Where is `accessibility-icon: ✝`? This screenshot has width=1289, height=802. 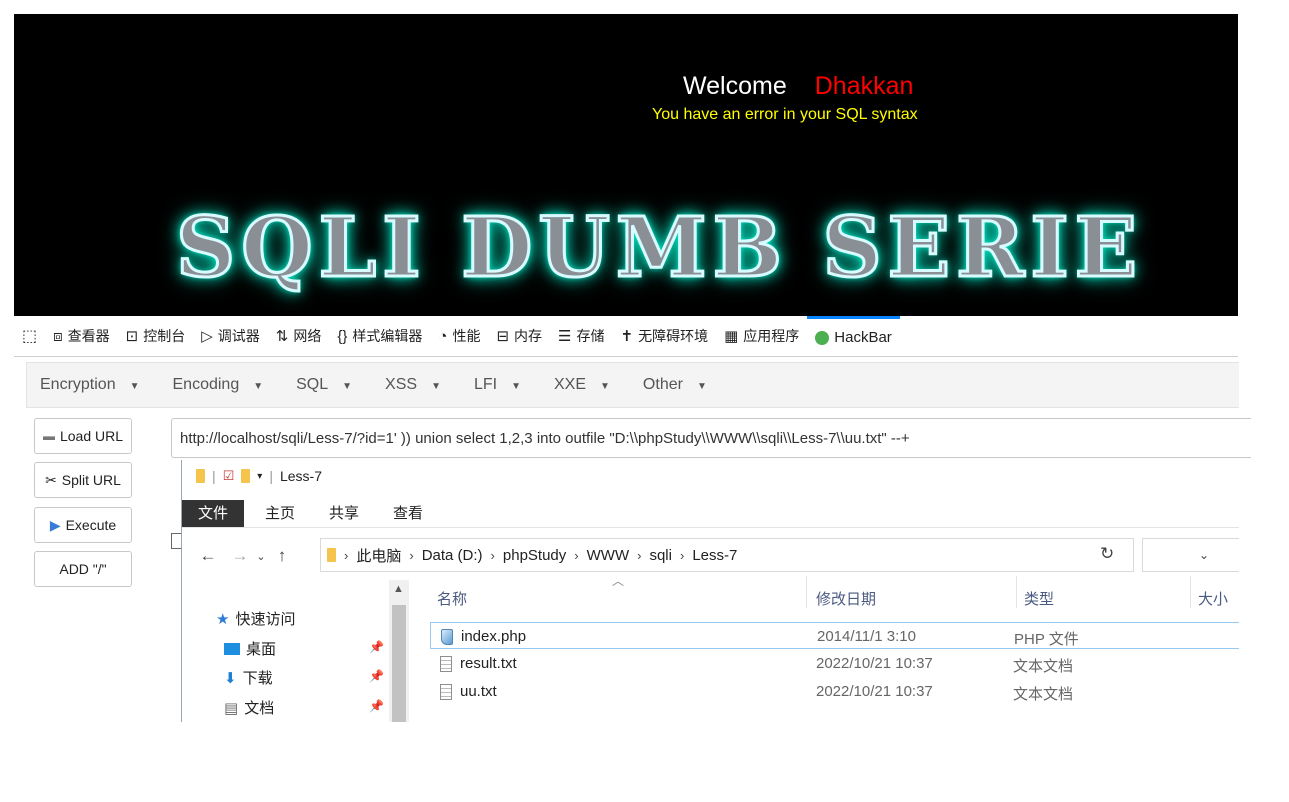
accessibility-icon: ✝ is located at coordinates (627, 336).